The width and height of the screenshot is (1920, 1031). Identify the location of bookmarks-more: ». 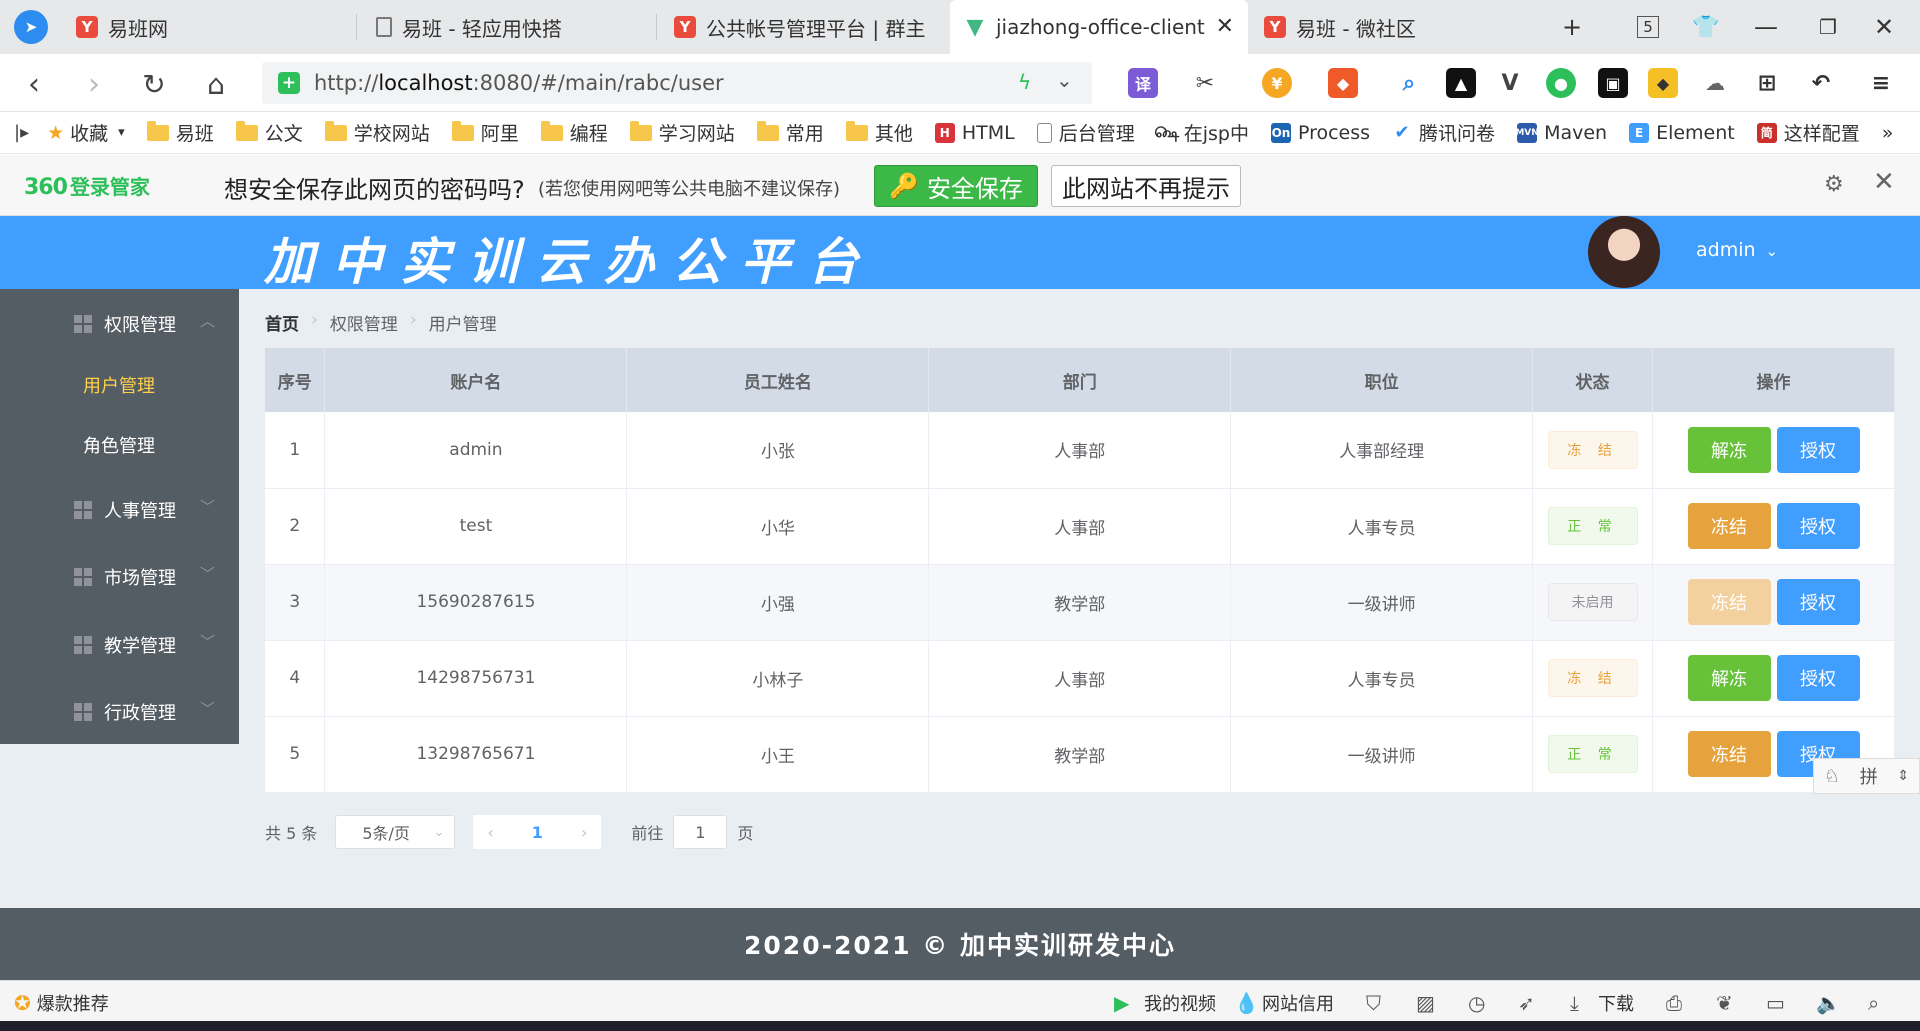
(1888, 133).